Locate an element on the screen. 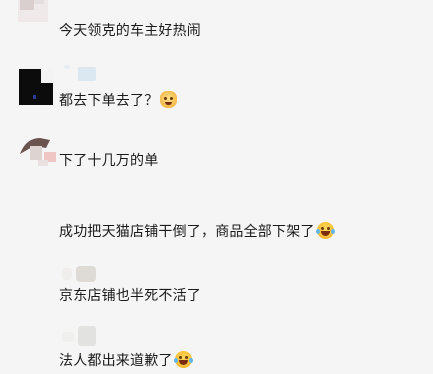 The height and width of the screenshot is (374, 433). message-text: 都去下单去了？ is located at coordinates (118, 100).